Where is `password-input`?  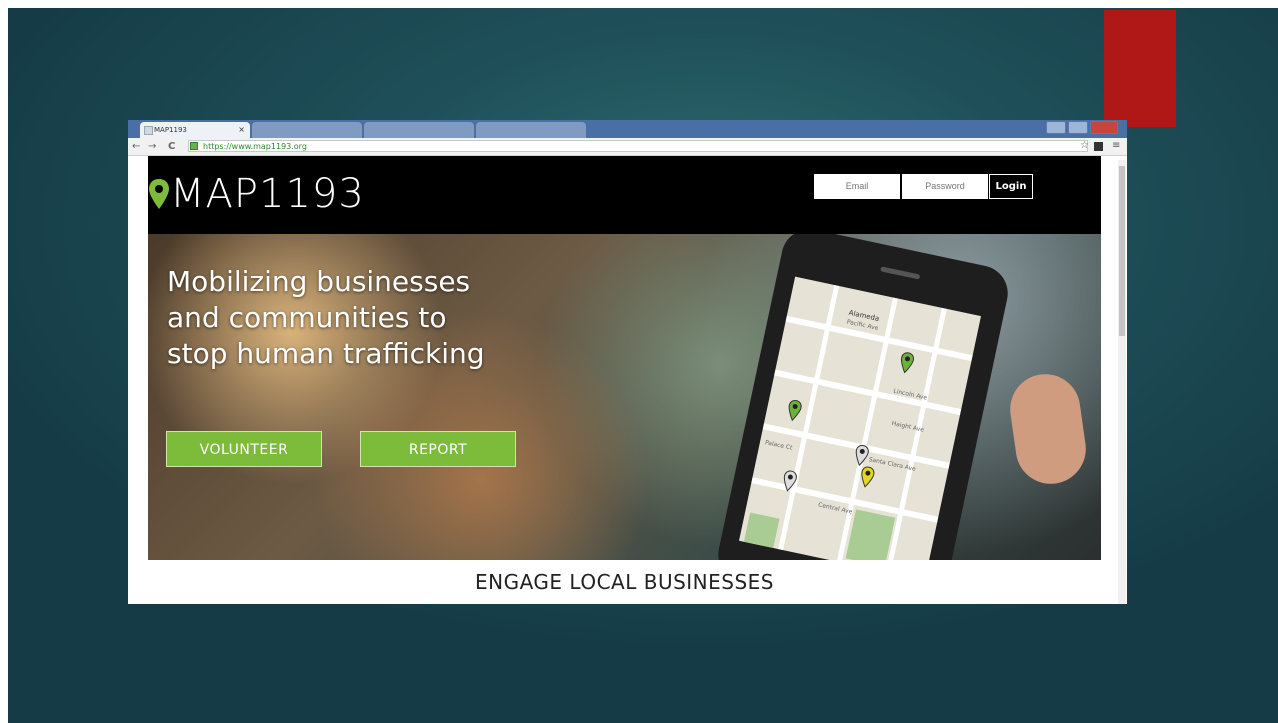 password-input is located at coordinates (945, 186).